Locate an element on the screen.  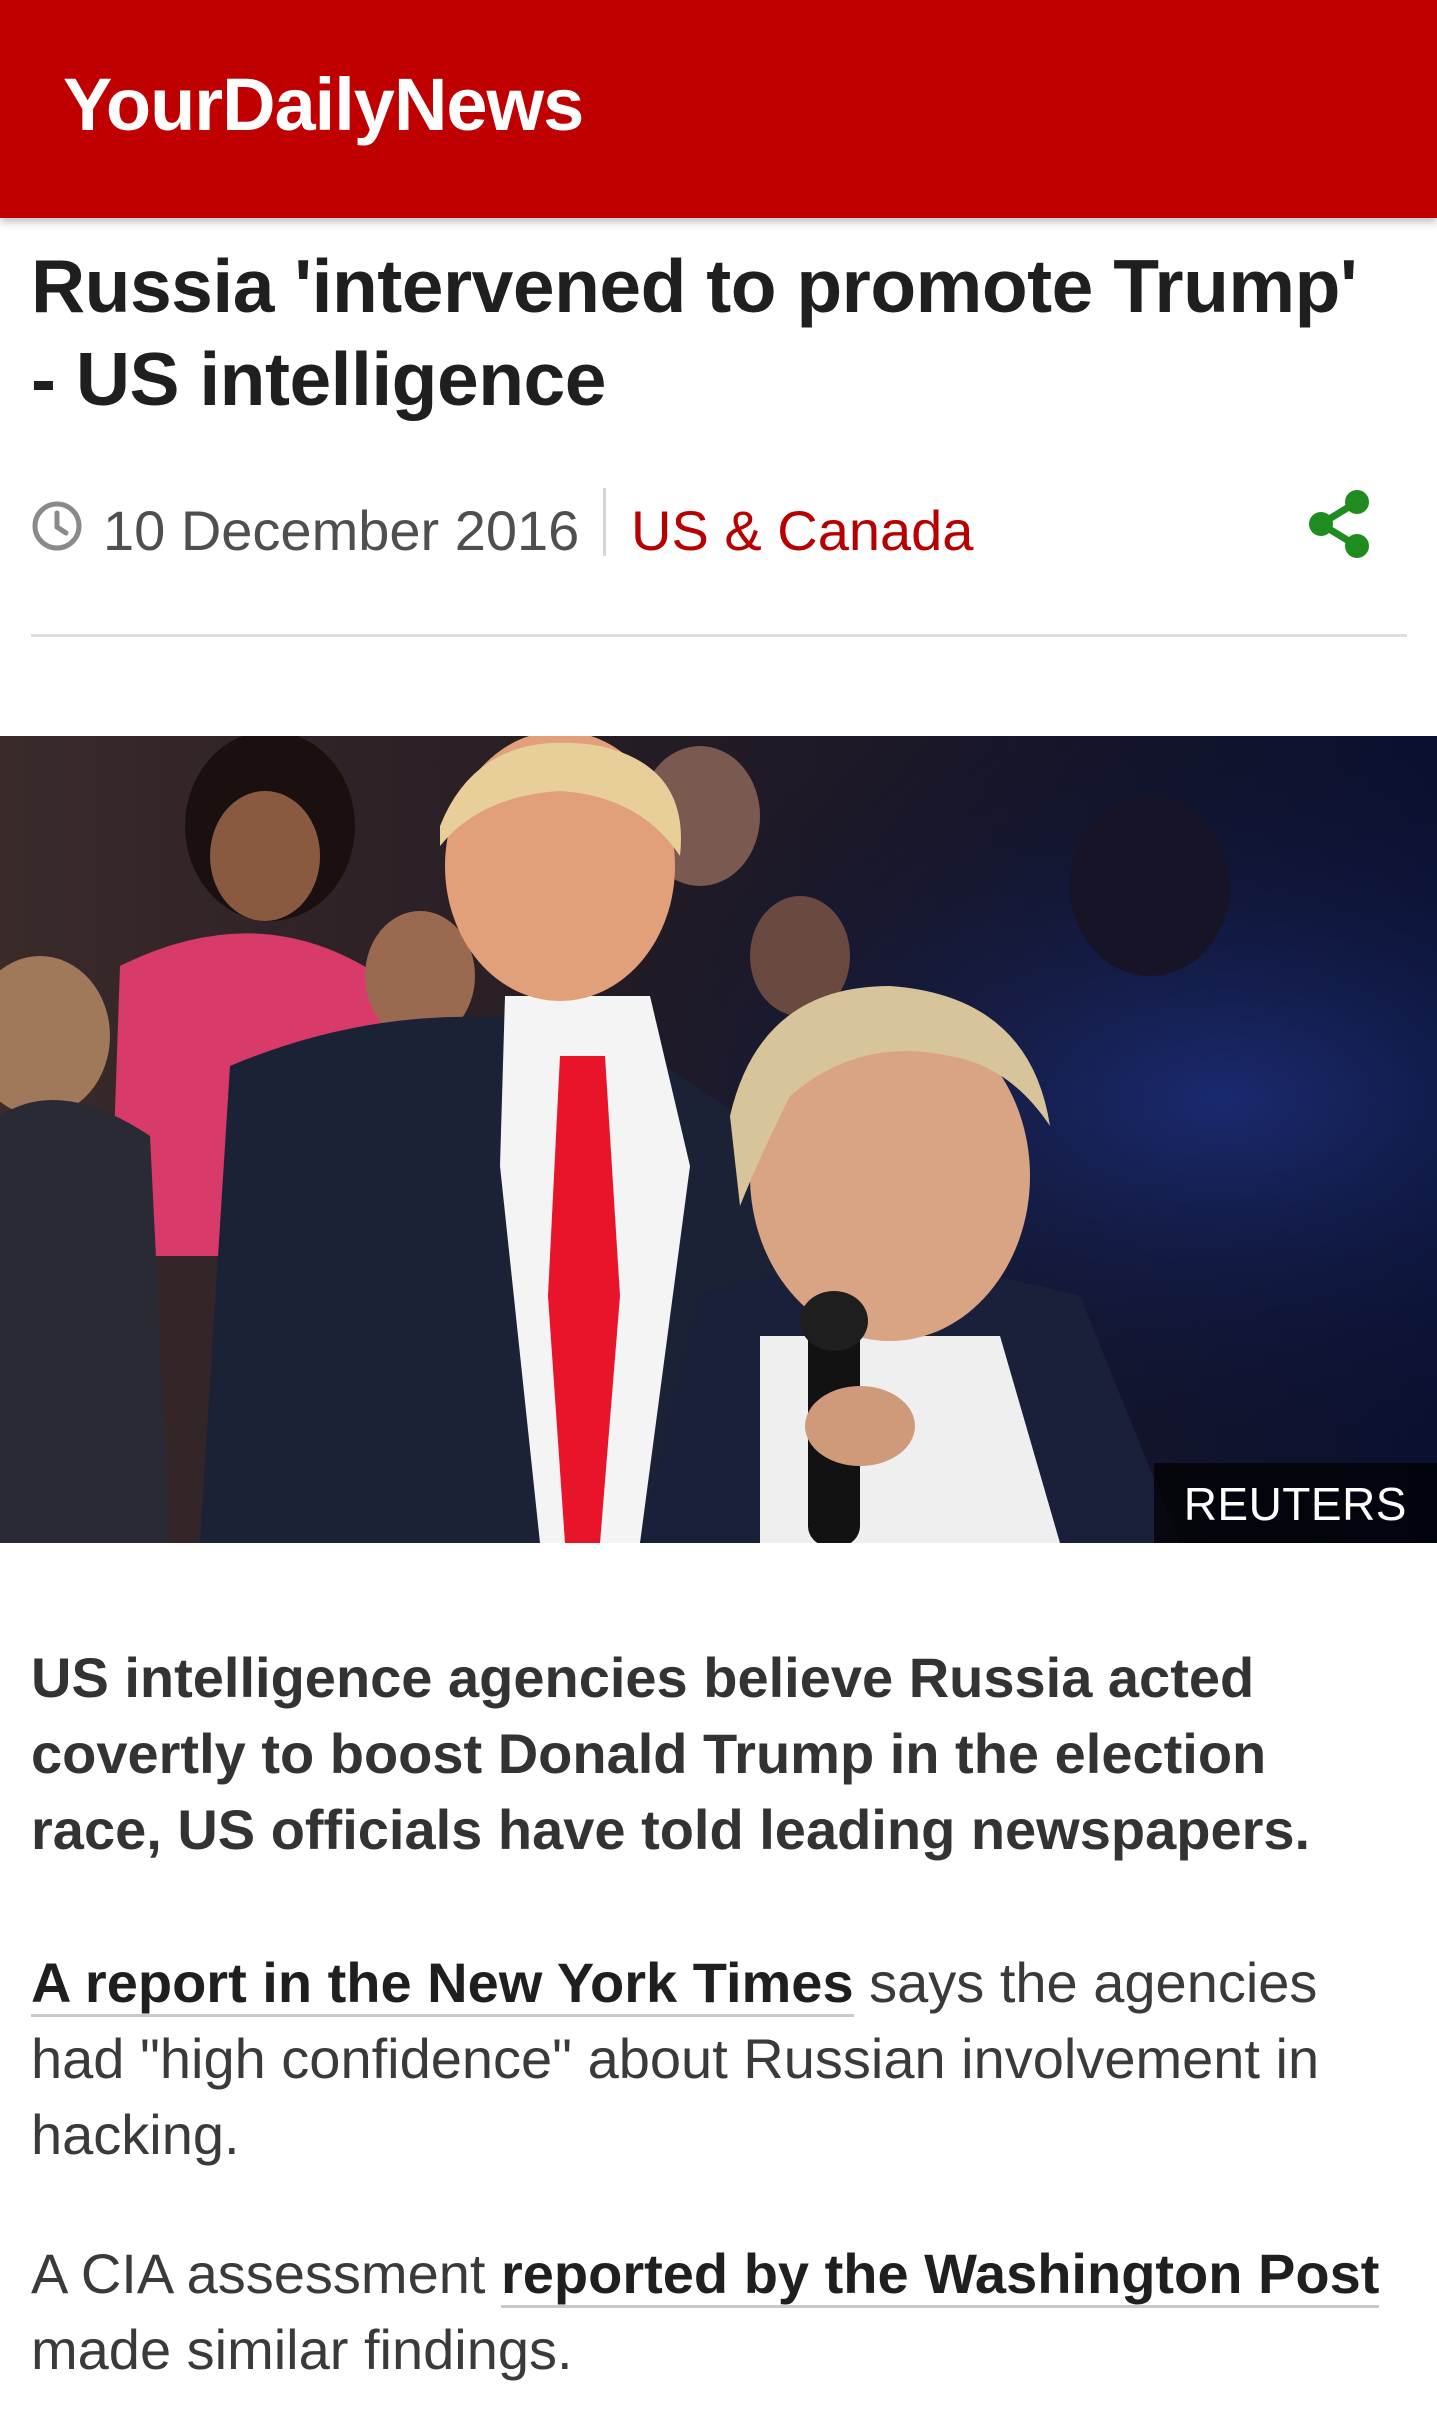
category-link: US & Canada is located at coordinates (802, 530).